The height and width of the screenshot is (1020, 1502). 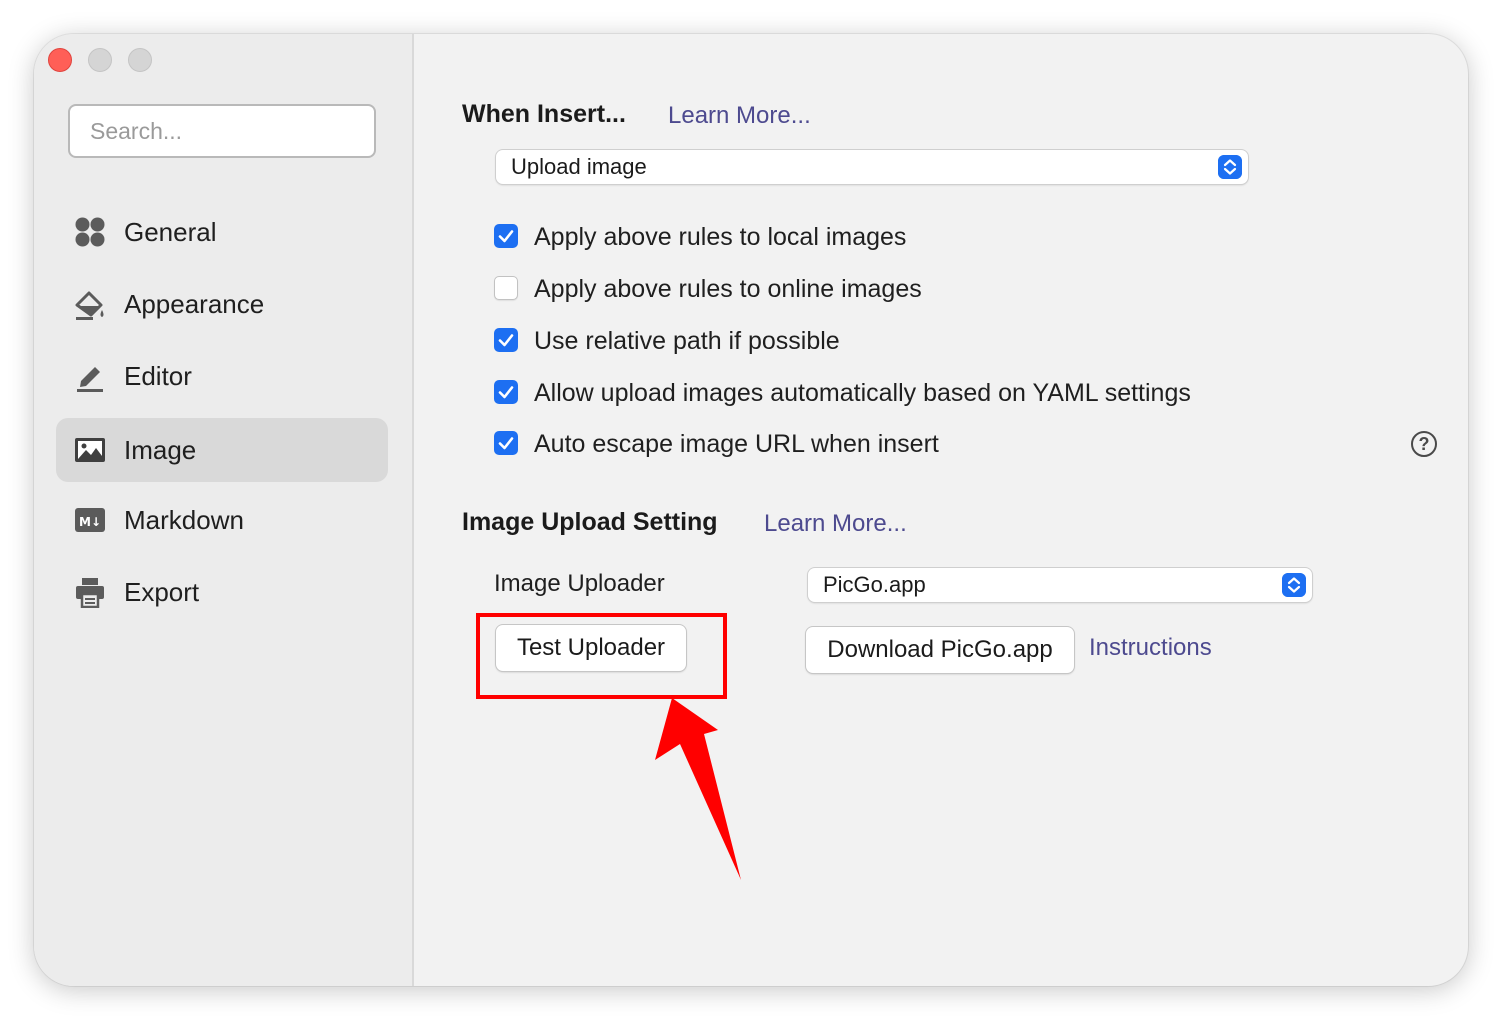 What do you see at coordinates (720, 237) in the screenshot?
I see `option-label: Apply above rules to local images` at bounding box center [720, 237].